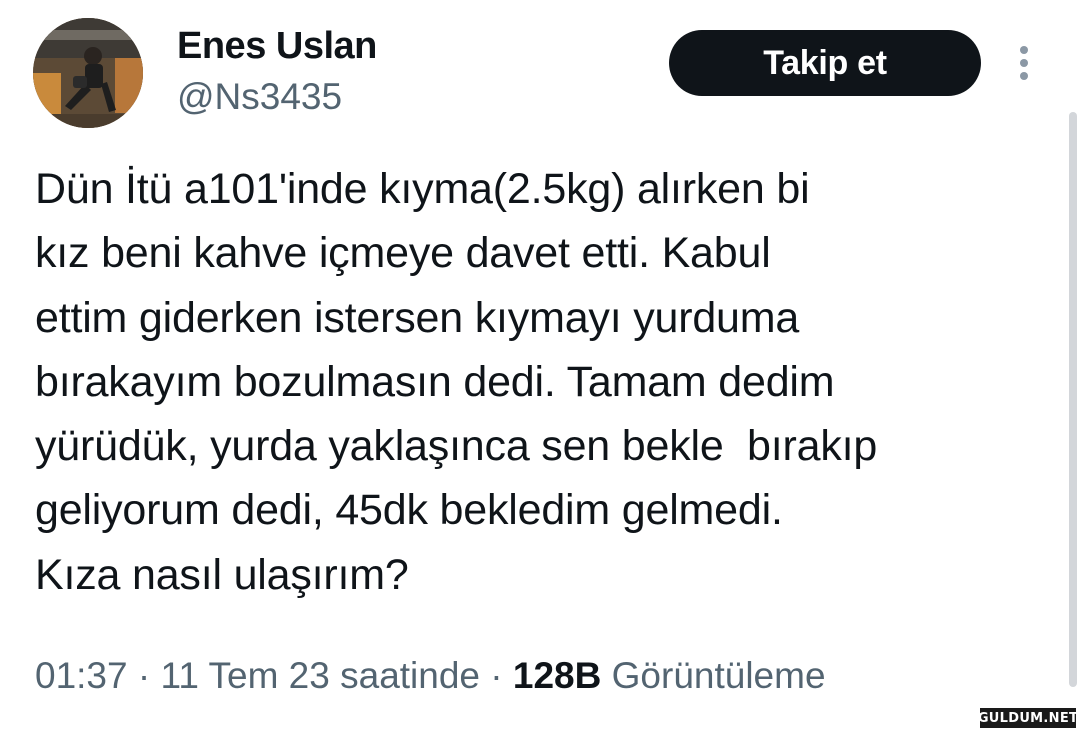  I want to click on views-label: Görüntüleme, so click(718, 675).